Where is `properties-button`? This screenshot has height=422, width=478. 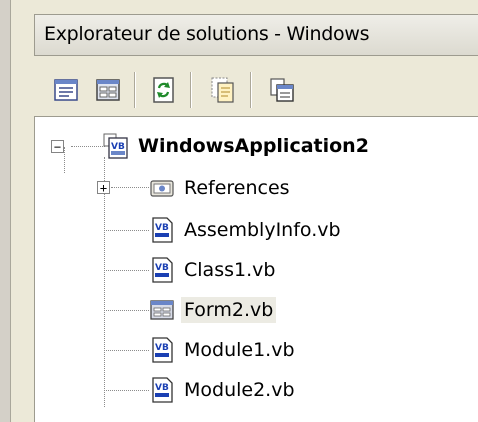 properties-button is located at coordinates (66, 90).